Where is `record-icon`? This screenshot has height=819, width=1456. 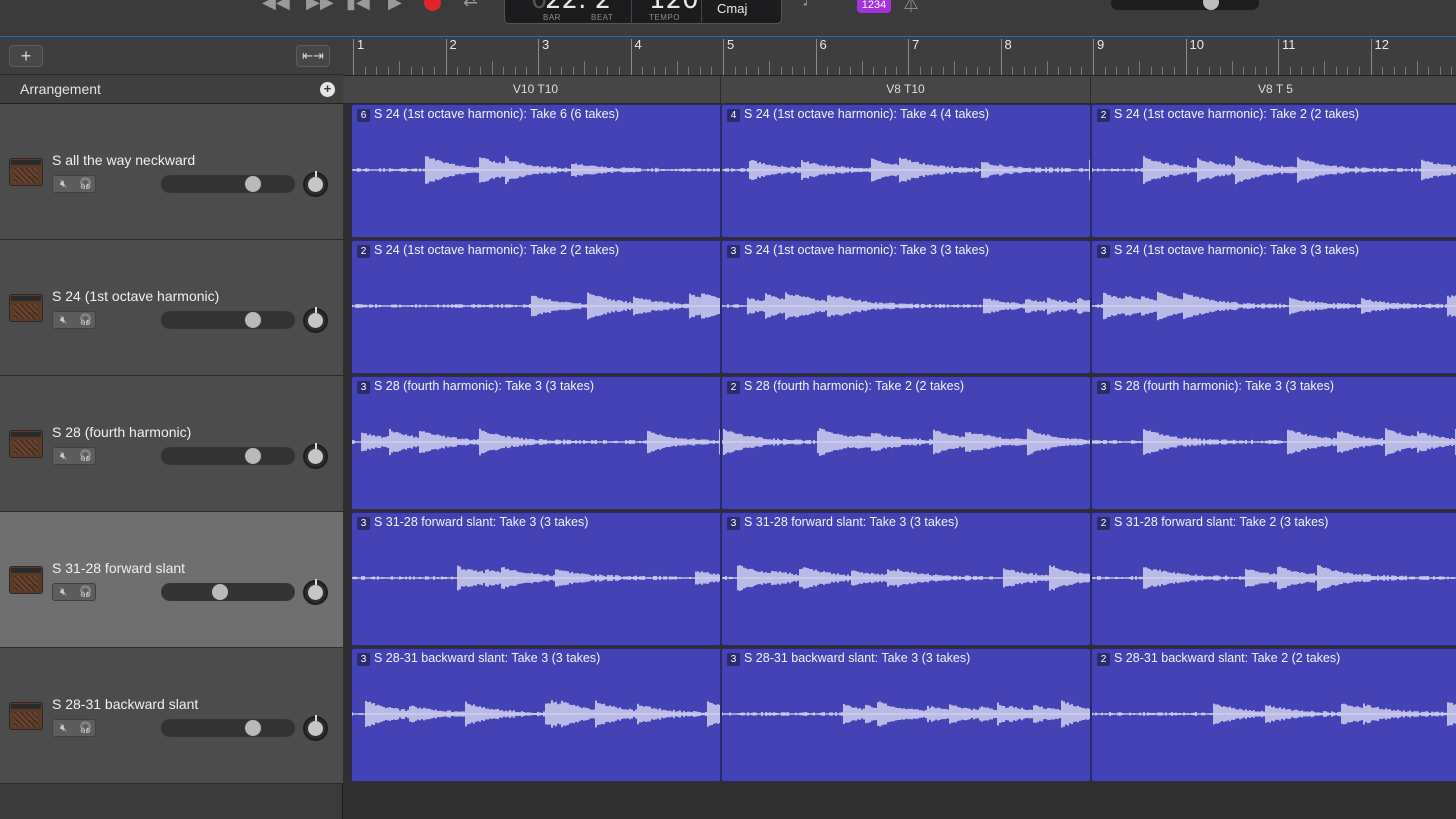
record-icon is located at coordinates (432, 5).